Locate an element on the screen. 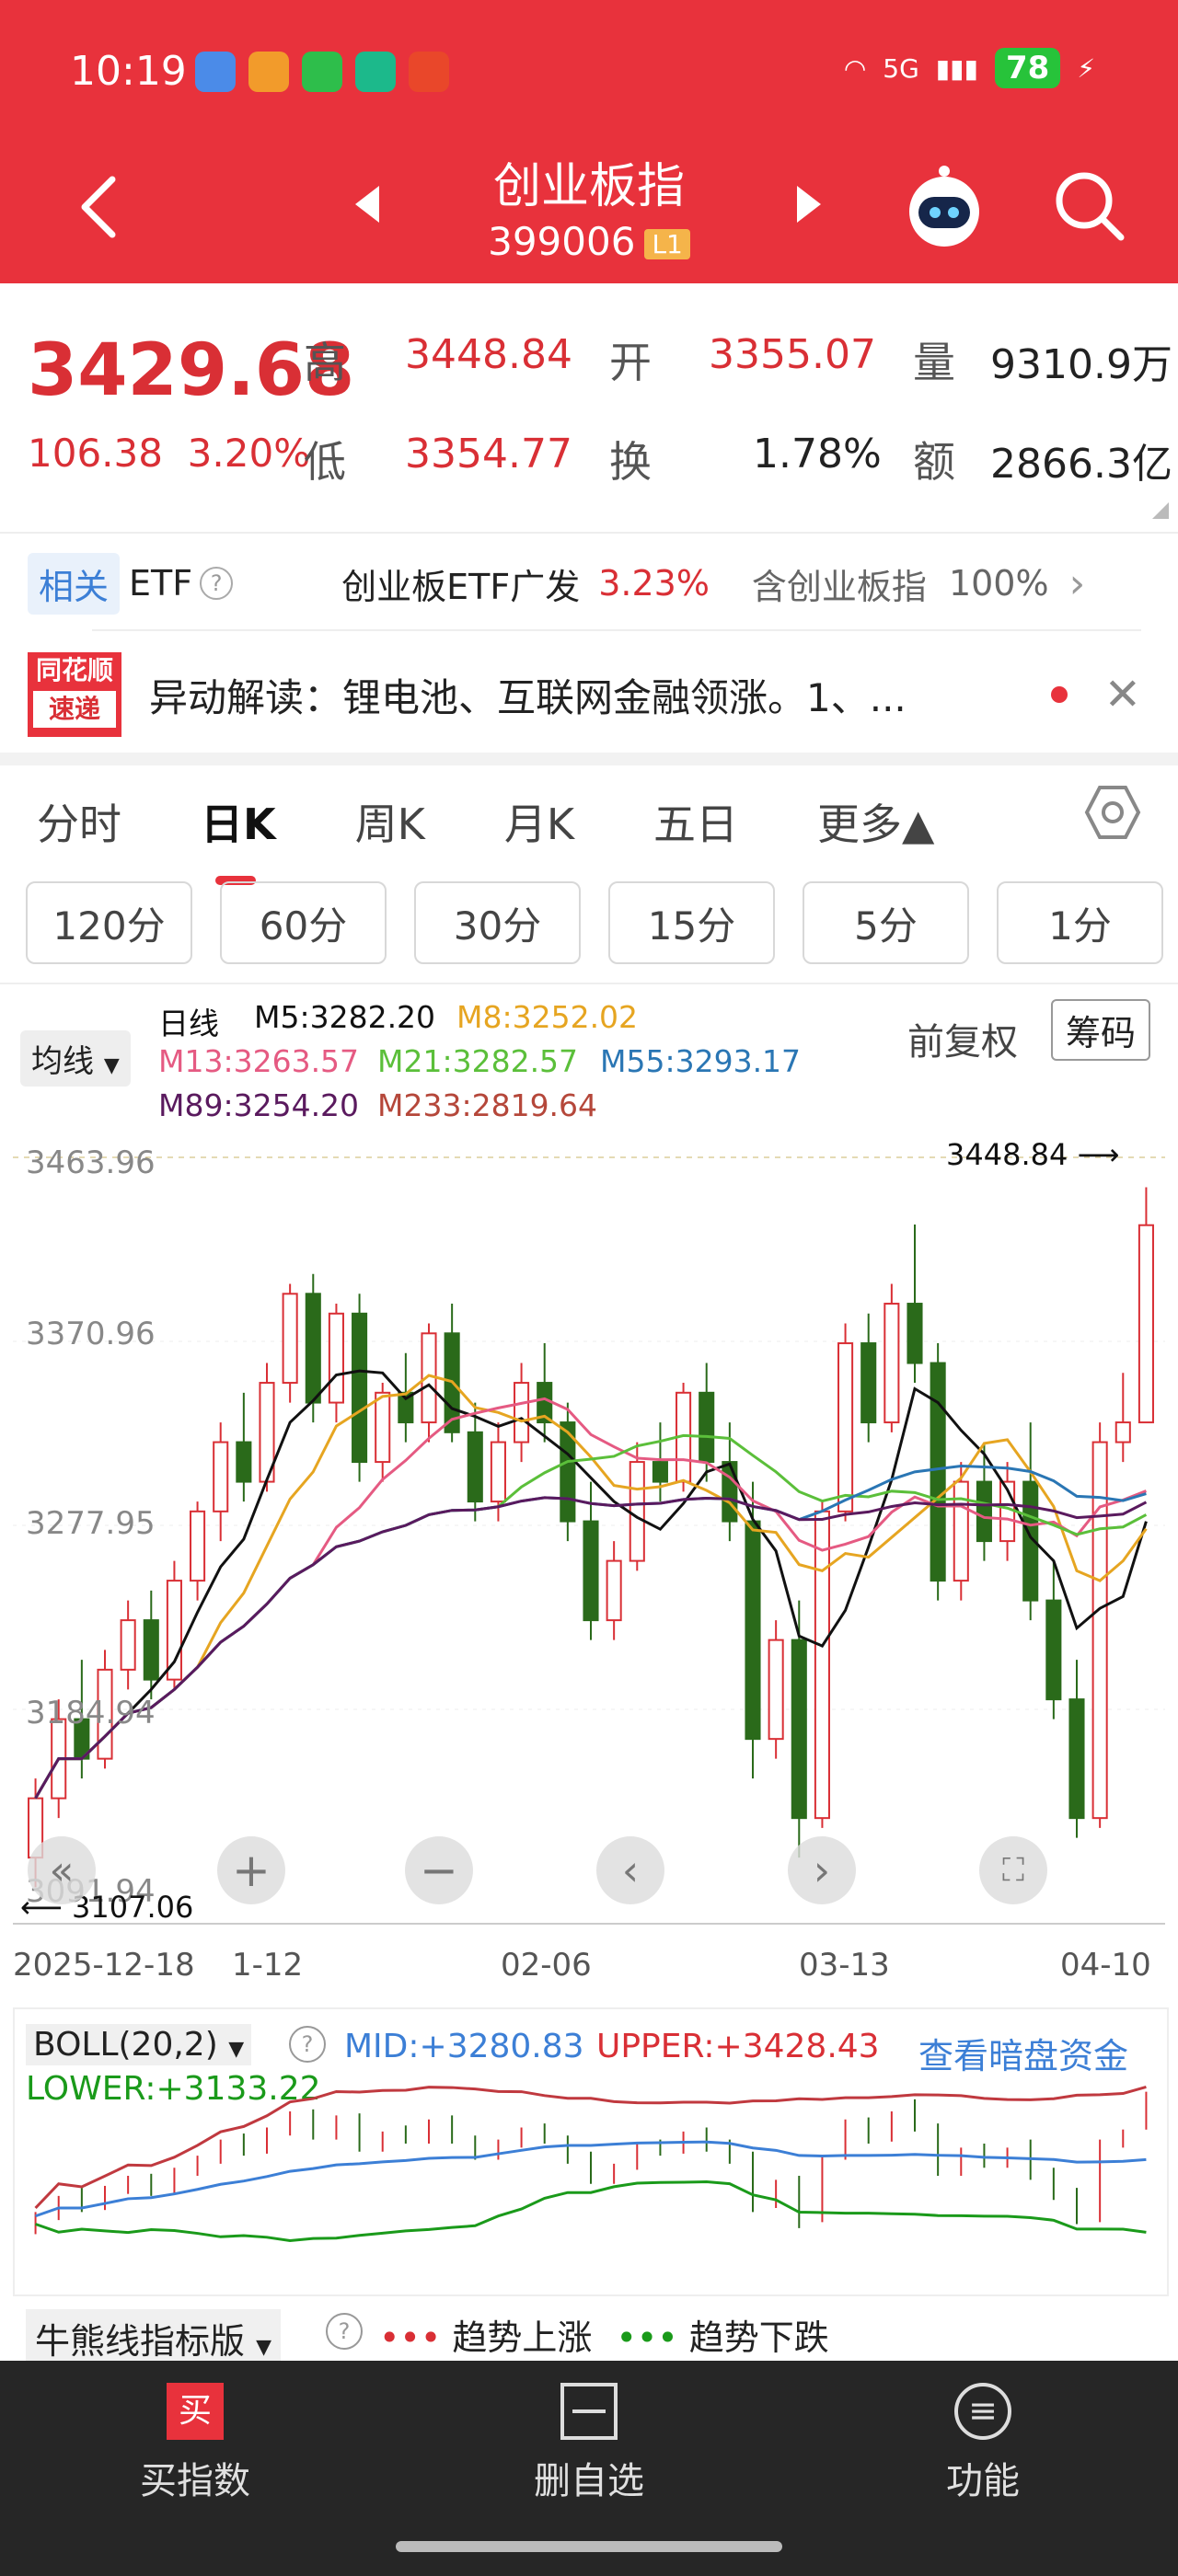 This screenshot has width=1178, height=2576. wifi-icon: ◠ is located at coordinates (855, 68).